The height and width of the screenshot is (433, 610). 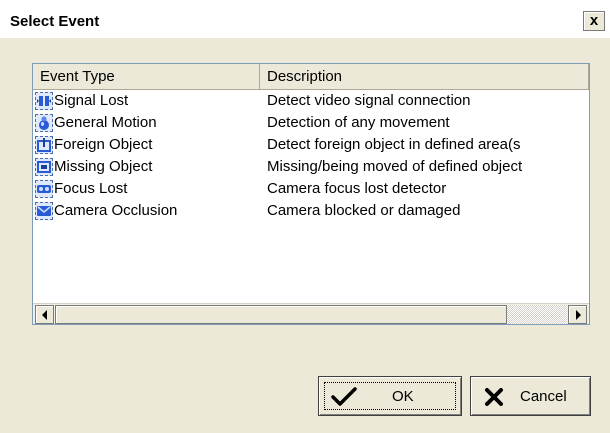 I want to click on close-icon: x, so click(x=594, y=20).